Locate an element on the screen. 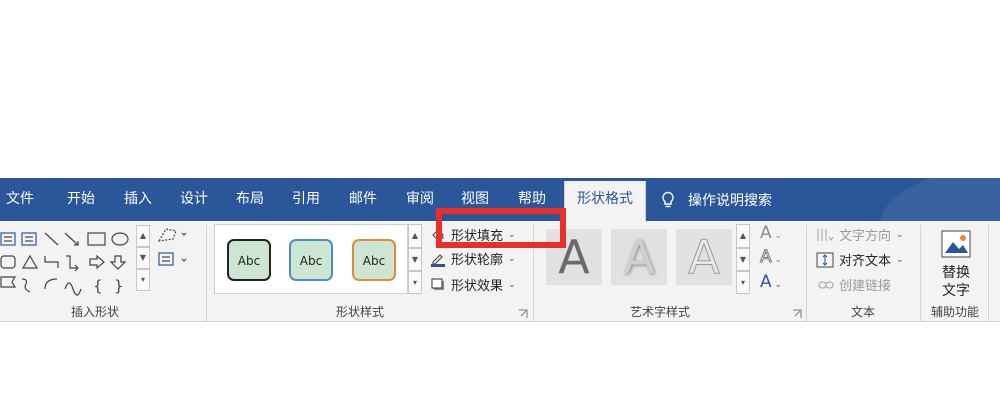 The width and height of the screenshot is (1000, 400). tabbar-decoration is located at coordinates (937, 199).